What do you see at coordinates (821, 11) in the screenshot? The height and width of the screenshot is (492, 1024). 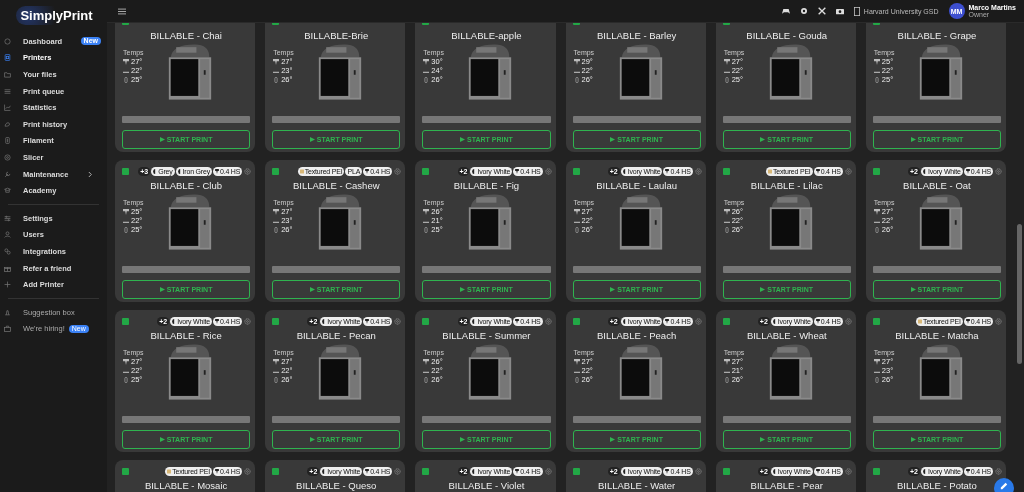 I see `tools-icon` at bounding box center [821, 11].